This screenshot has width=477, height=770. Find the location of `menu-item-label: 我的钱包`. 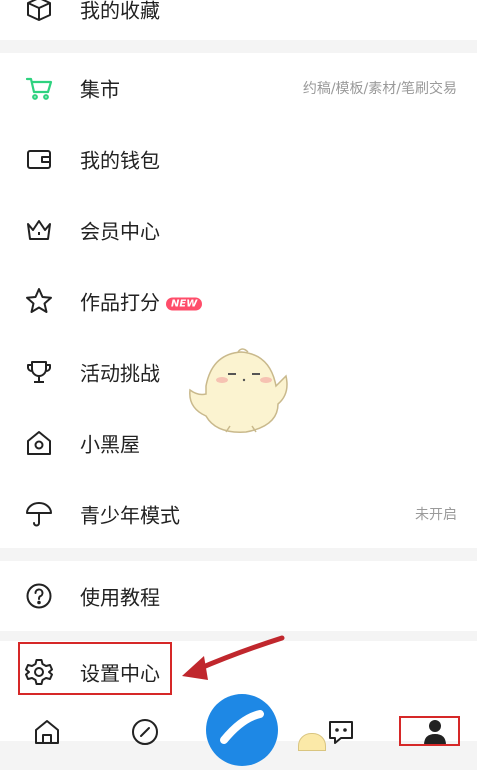

menu-item-label: 我的钱包 is located at coordinates (120, 160).